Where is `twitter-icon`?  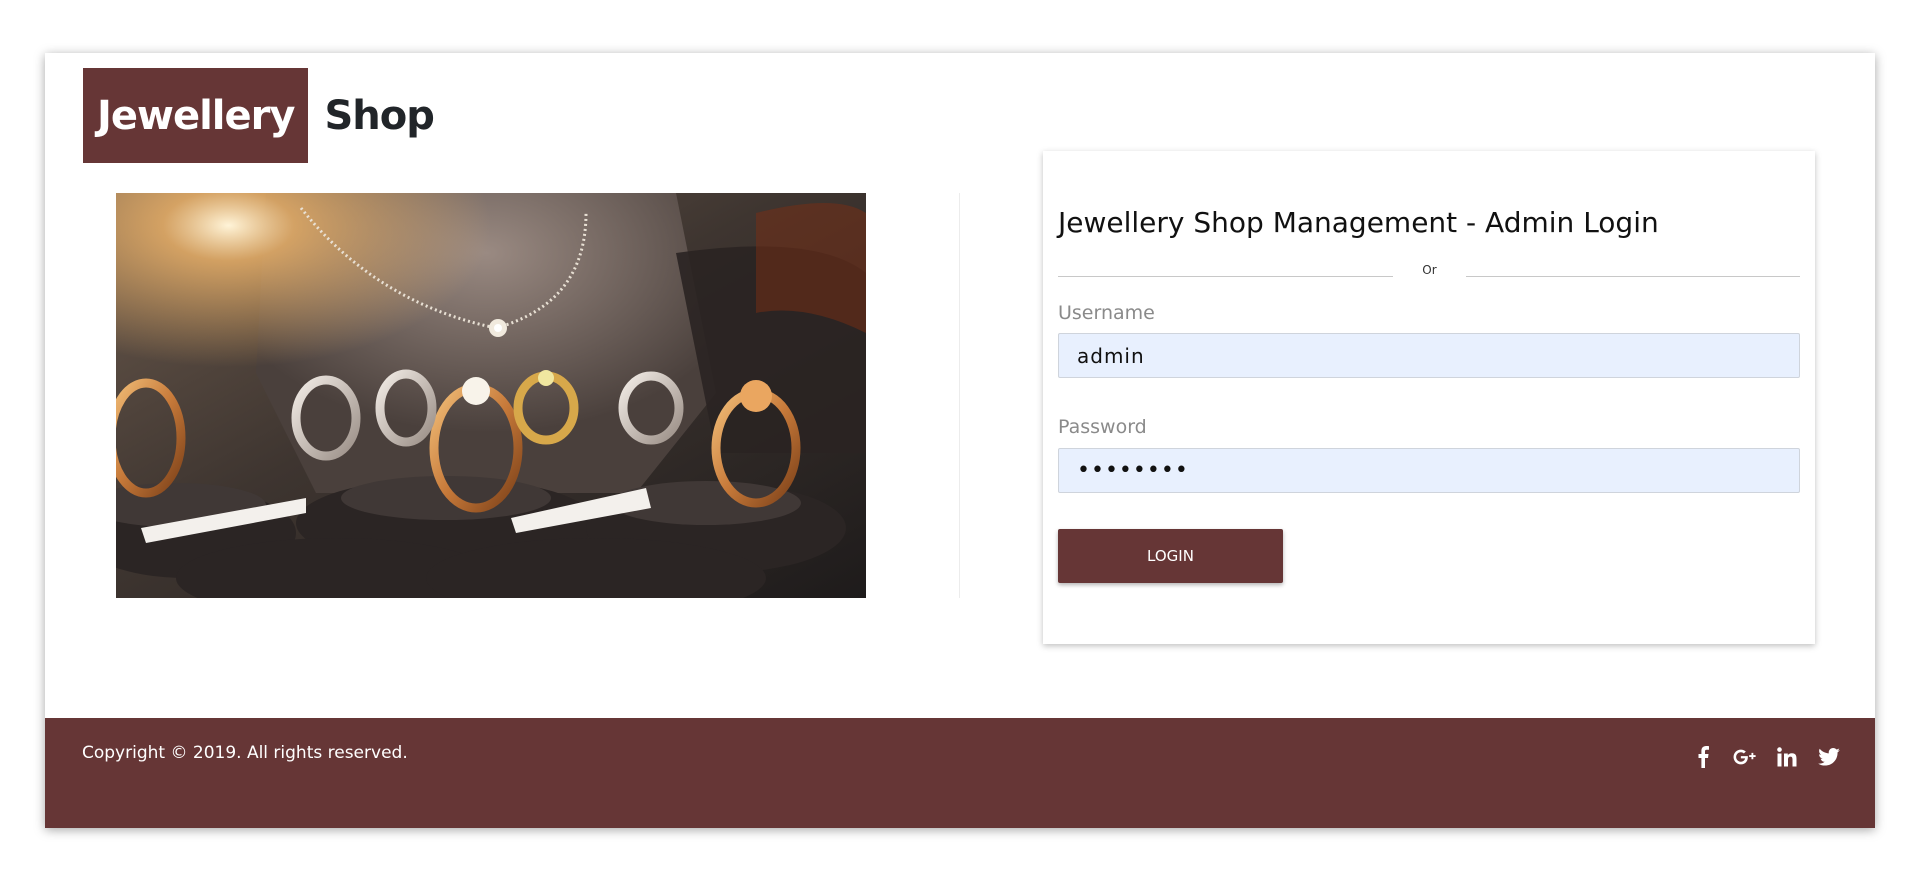 twitter-icon is located at coordinates (1829, 757).